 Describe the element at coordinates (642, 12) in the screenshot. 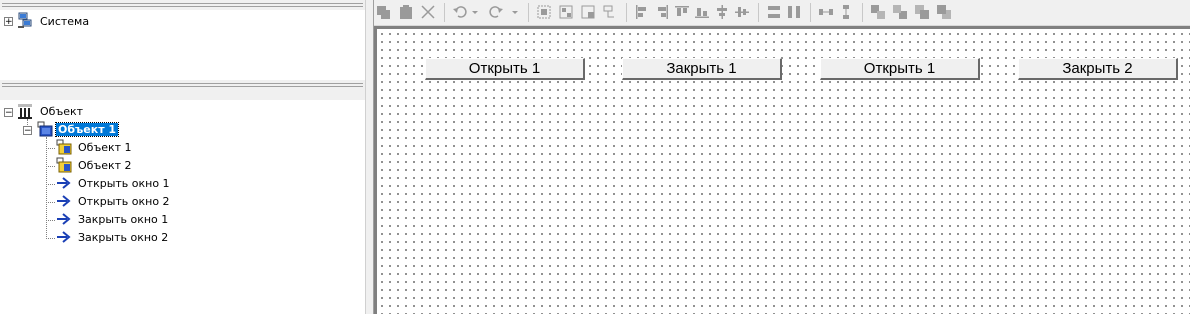

I see `align-left-icon` at that location.